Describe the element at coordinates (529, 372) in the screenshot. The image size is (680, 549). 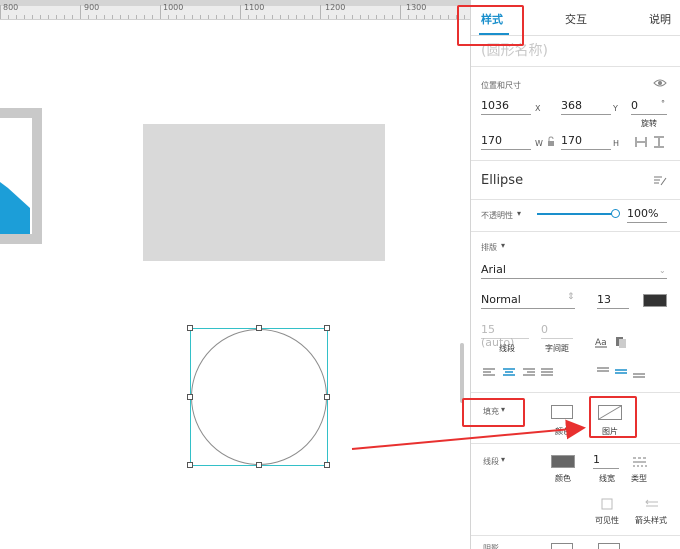
I see `align-right-icon` at that location.